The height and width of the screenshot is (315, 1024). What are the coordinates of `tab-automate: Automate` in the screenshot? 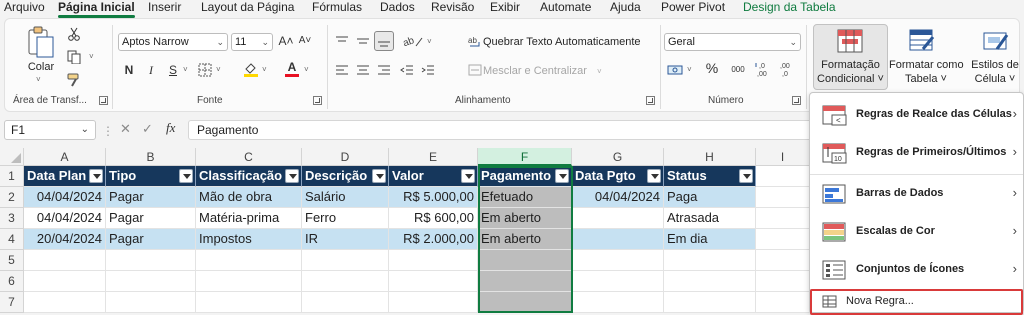 It's located at (565, 9).